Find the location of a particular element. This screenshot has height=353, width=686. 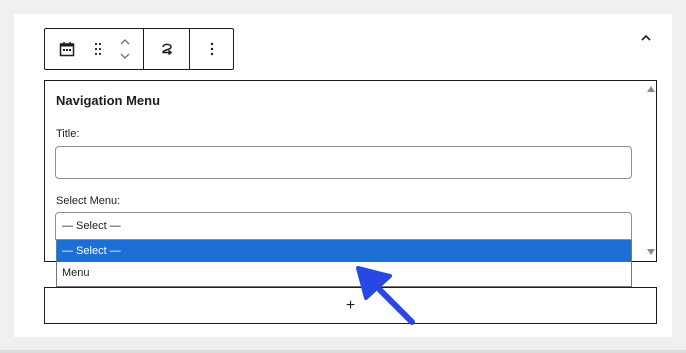

chevron-up-icon is located at coordinates (646, 38).